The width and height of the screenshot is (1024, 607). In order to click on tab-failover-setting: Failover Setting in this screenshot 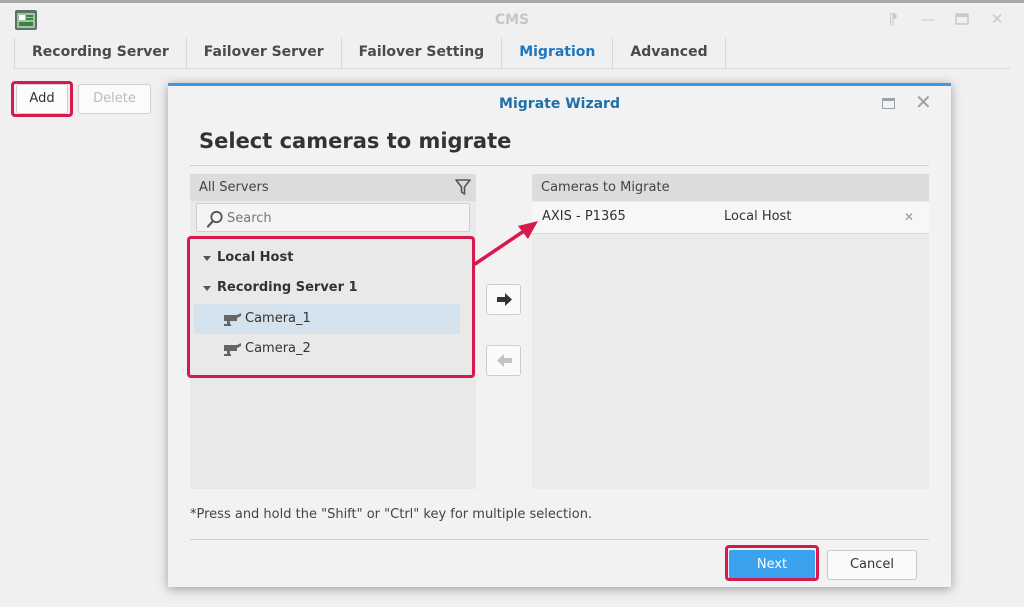, I will do `click(422, 53)`.